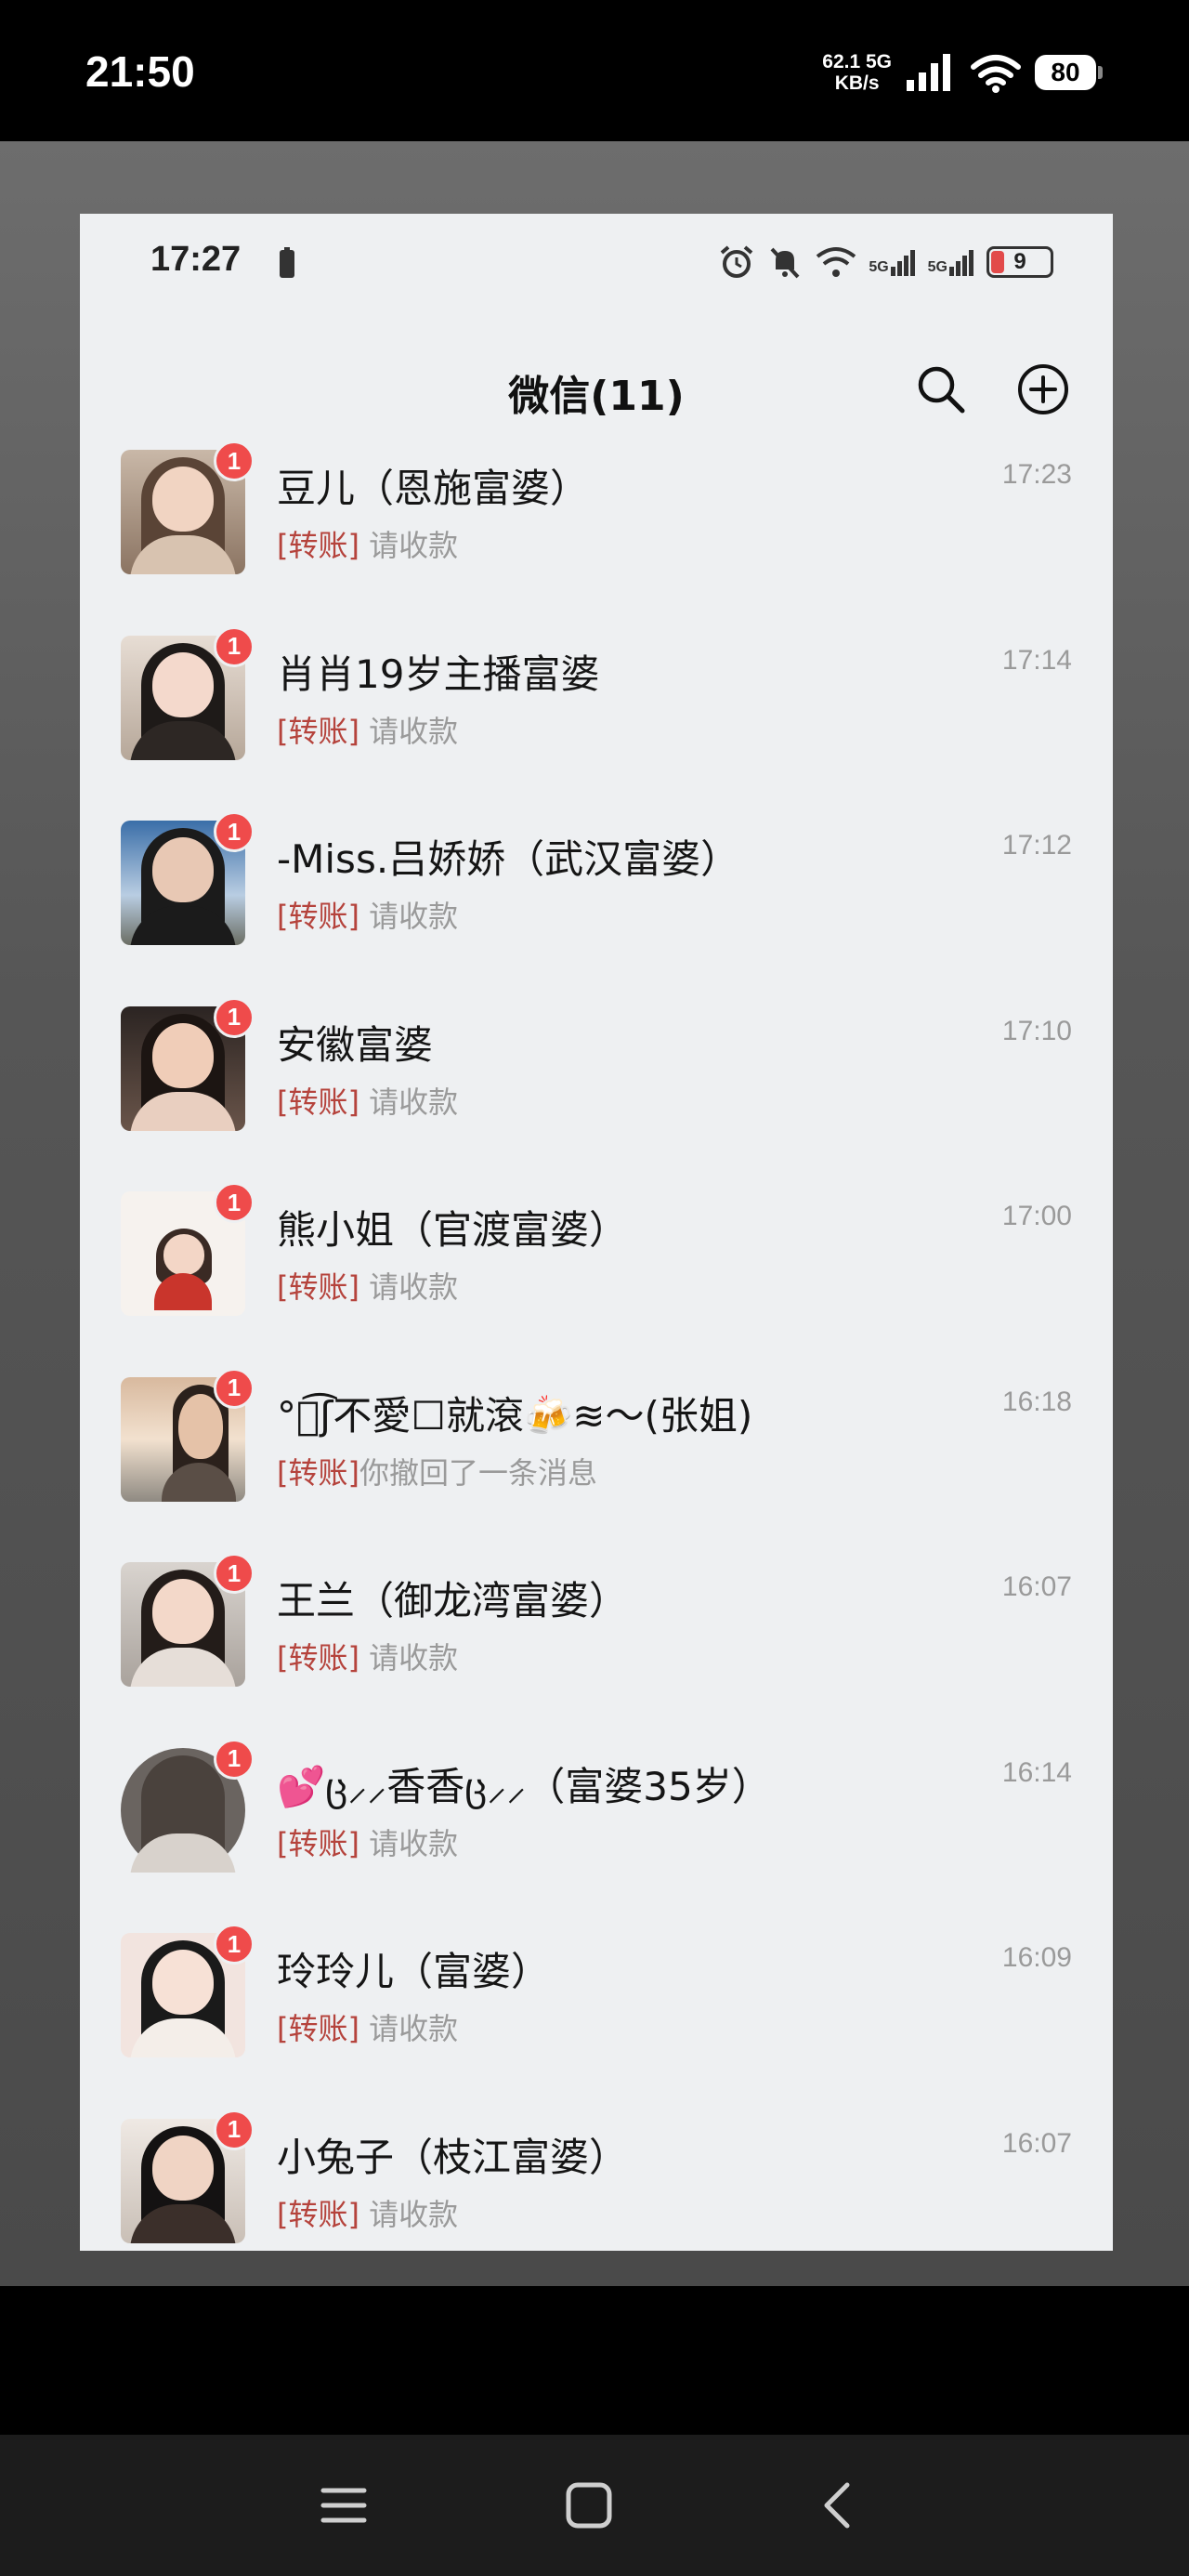  Describe the element at coordinates (433, 488) in the screenshot. I see `chat-name: 豆儿（恩施富婆）` at that location.